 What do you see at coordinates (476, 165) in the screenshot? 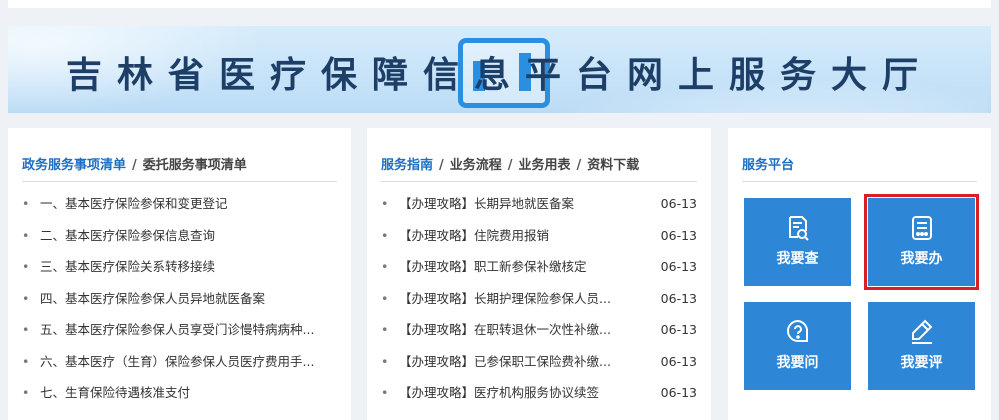
I see `tab-business-process: 业务流程` at bounding box center [476, 165].